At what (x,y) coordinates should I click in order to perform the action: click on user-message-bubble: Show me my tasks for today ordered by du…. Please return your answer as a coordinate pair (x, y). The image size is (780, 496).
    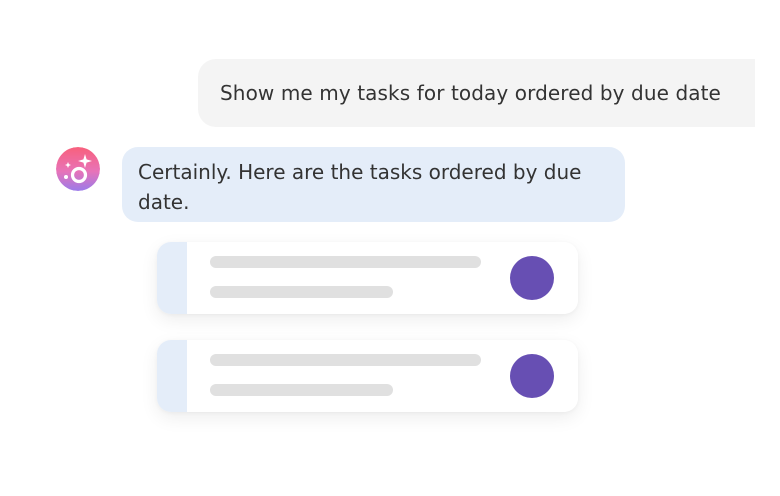
    Looking at the image, I should click on (476, 93).